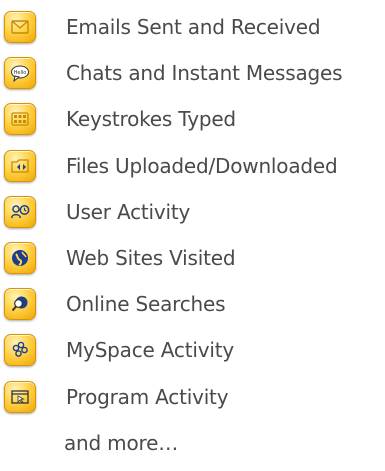  Describe the element at coordinates (128, 211) in the screenshot. I see `feature-label: User Activity` at that location.